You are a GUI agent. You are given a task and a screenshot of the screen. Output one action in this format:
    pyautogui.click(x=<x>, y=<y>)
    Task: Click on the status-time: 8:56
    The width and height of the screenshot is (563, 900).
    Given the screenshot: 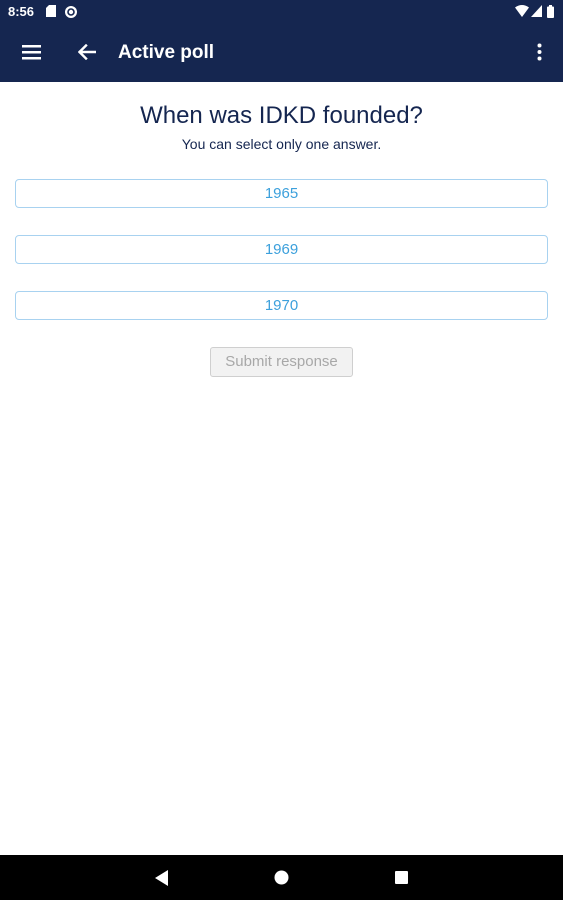 What is the action you would take?
    pyautogui.click(x=21, y=11)
    